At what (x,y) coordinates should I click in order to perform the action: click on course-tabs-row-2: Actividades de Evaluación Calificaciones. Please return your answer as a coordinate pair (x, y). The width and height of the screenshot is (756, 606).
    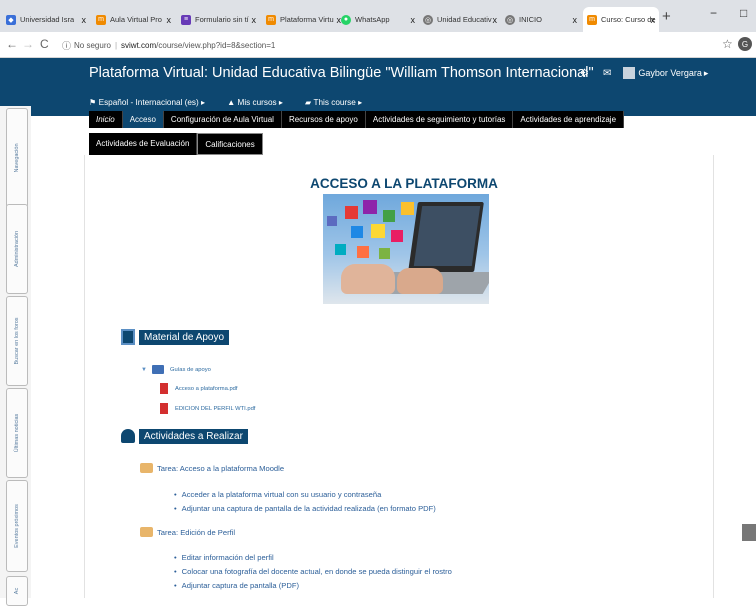
    Looking at the image, I should click on (176, 144).